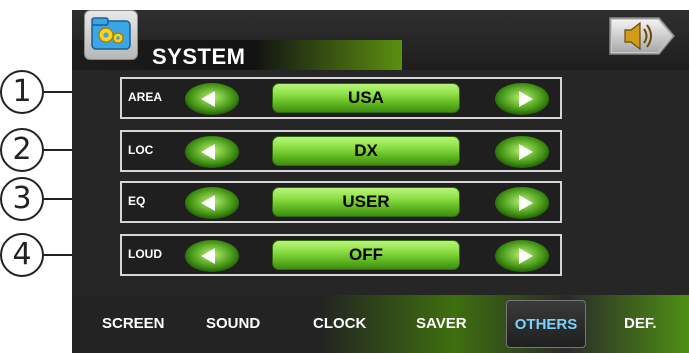 The height and width of the screenshot is (353, 689). What do you see at coordinates (137, 201) in the screenshot?
I see `setting-label: EQ` at bounding box center [137, 201].